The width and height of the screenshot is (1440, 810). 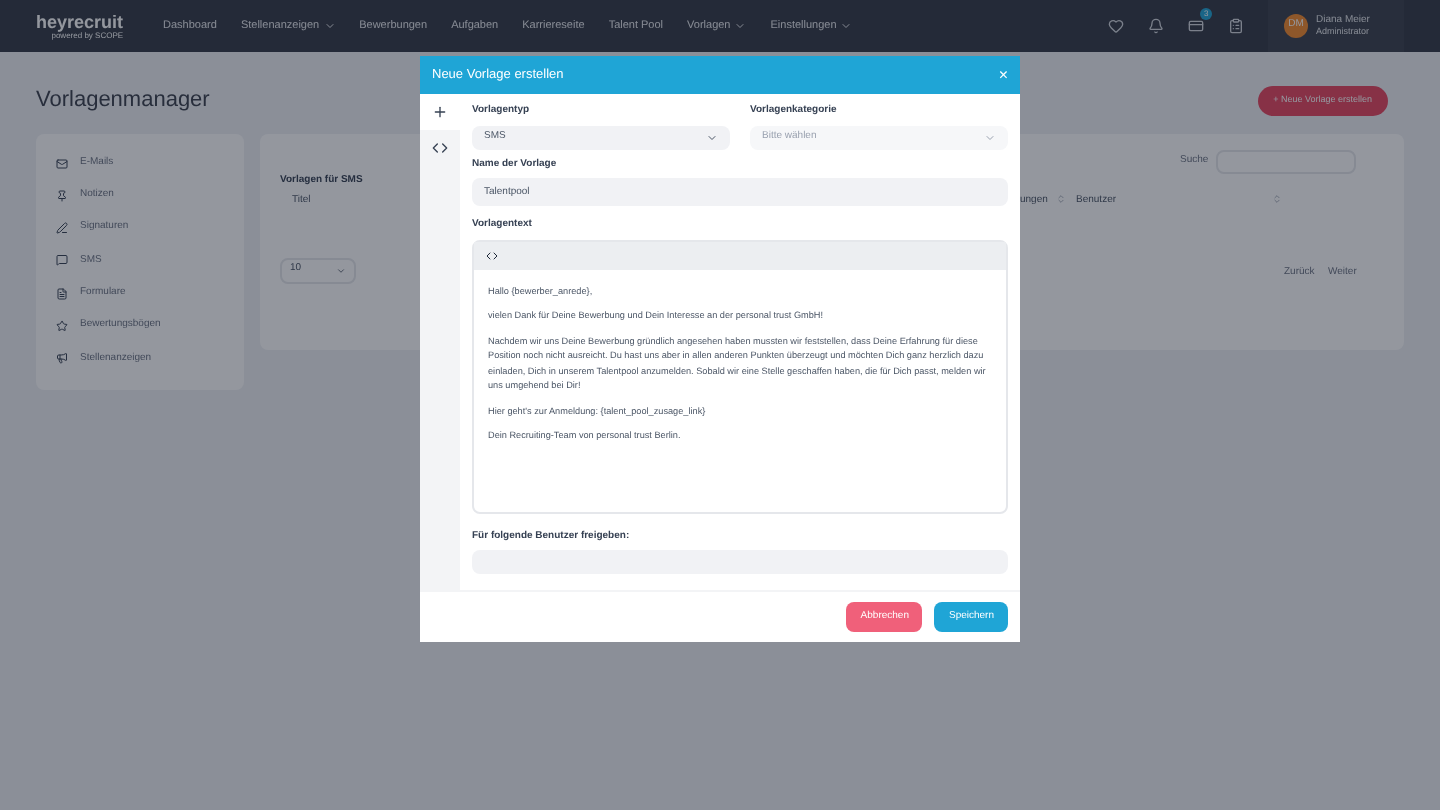 I want to click on source-code-icon, so click(x=492, y=255).